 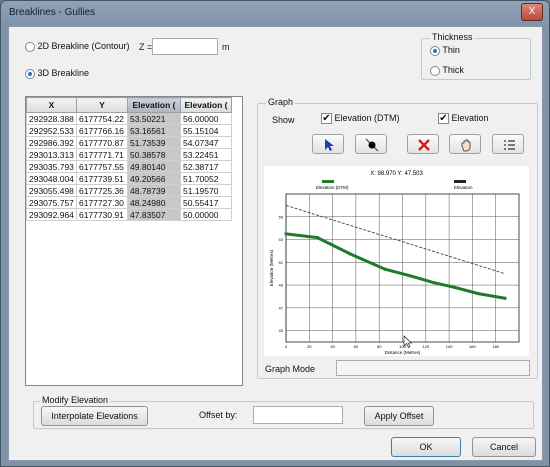 I want to click on table-cell: 293075.757, so click(x=51, y=202).